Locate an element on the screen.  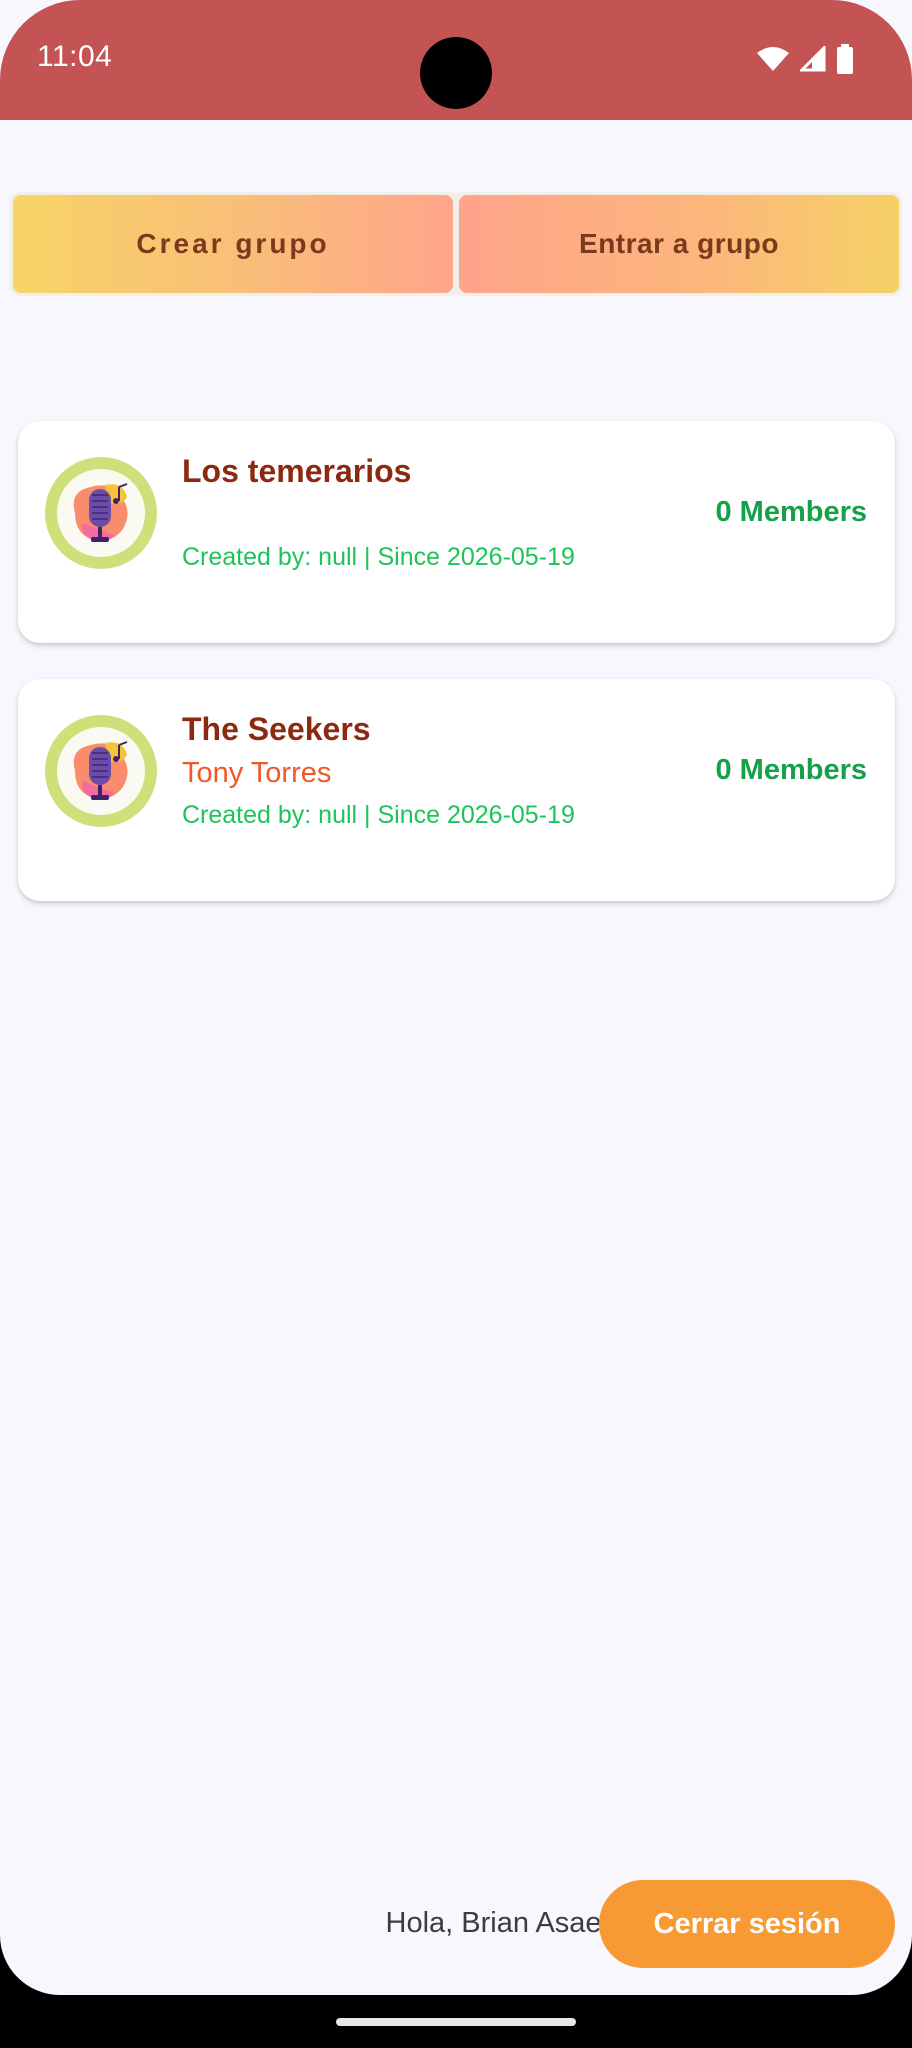
front-camera is located at coordinates (456, 73).